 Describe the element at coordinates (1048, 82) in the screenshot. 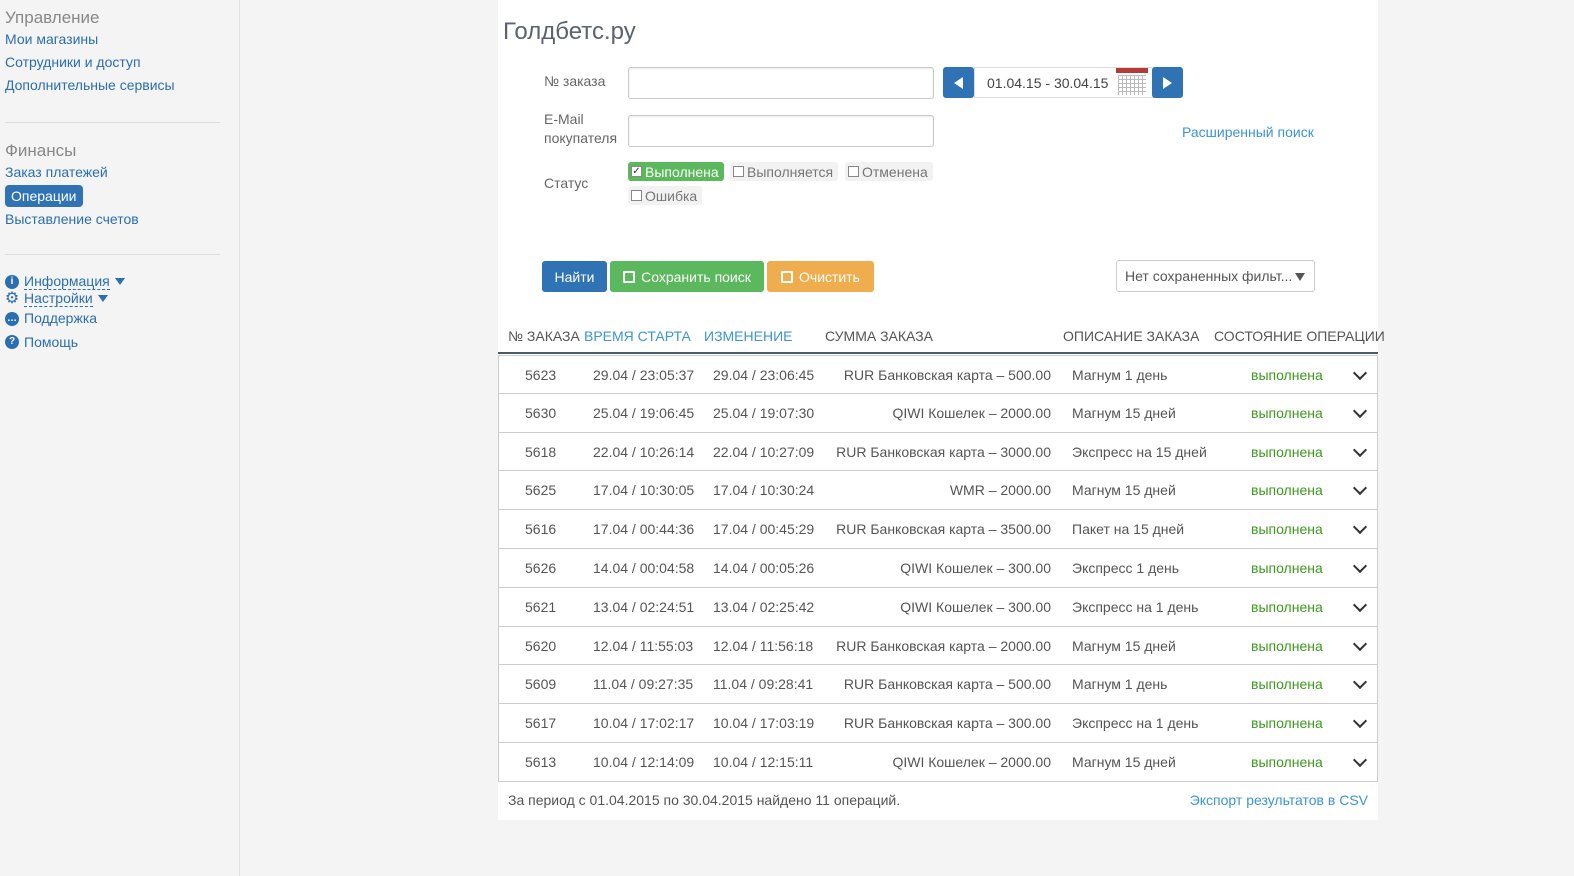

I see `date-range-value: 01.04.15 - 30.04.15` at that location.